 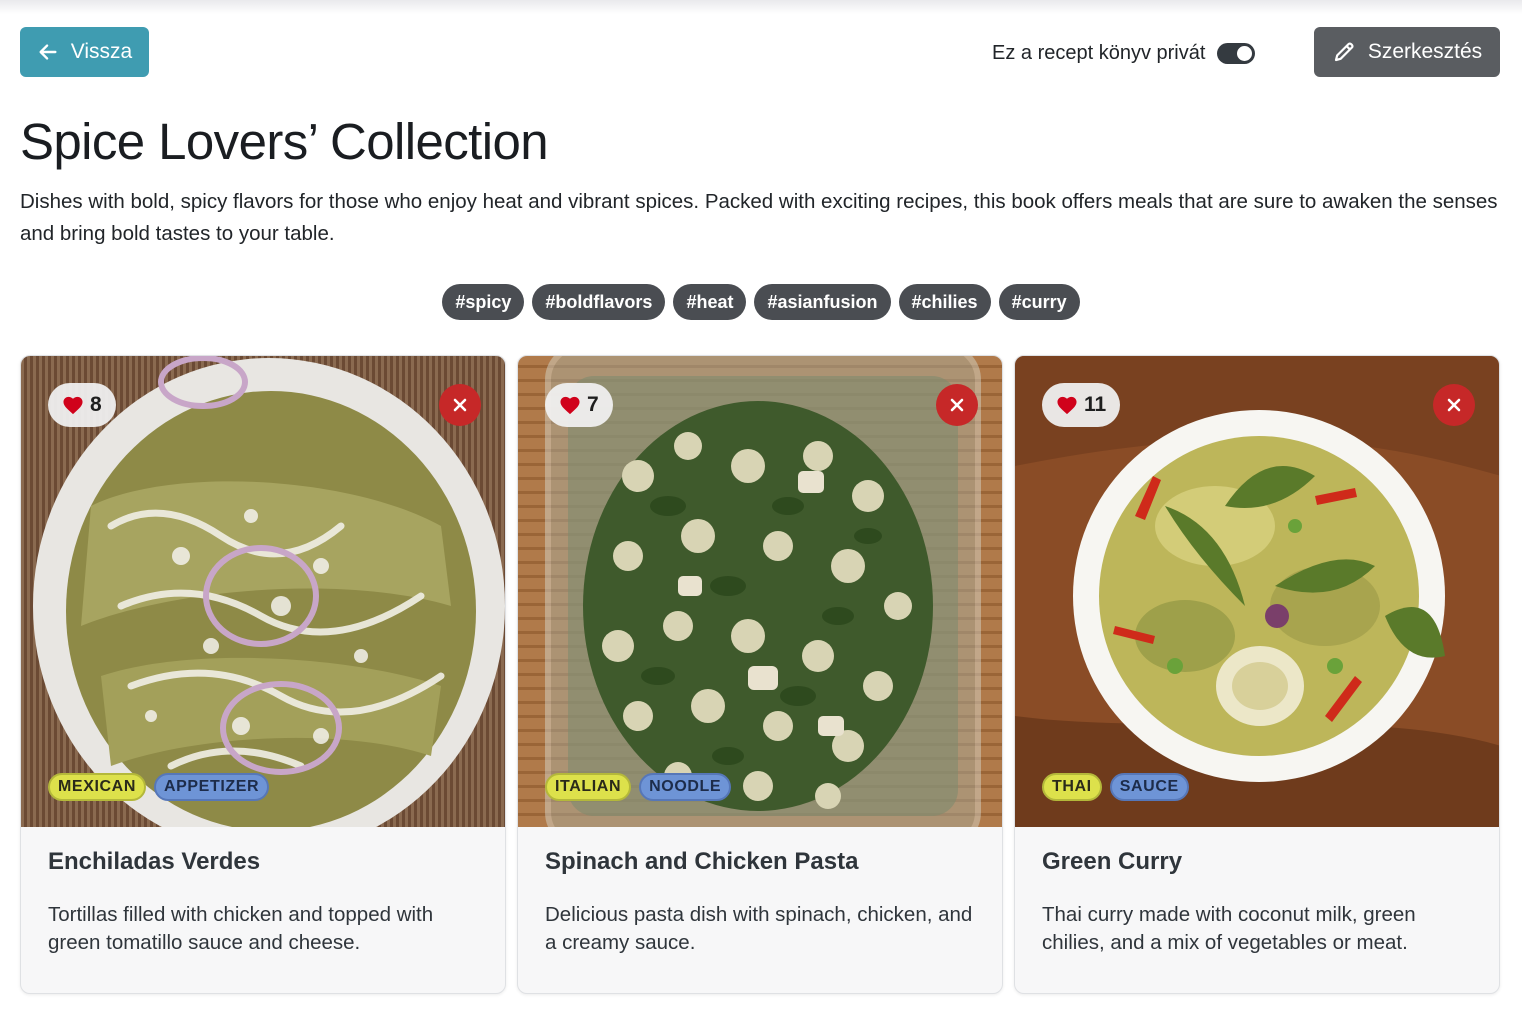 What do you see at coordinates (1099, 52) in the screenshot?
I see `privacy-label: Ez a recept könyv privát` at bounding box center [1099, 52].